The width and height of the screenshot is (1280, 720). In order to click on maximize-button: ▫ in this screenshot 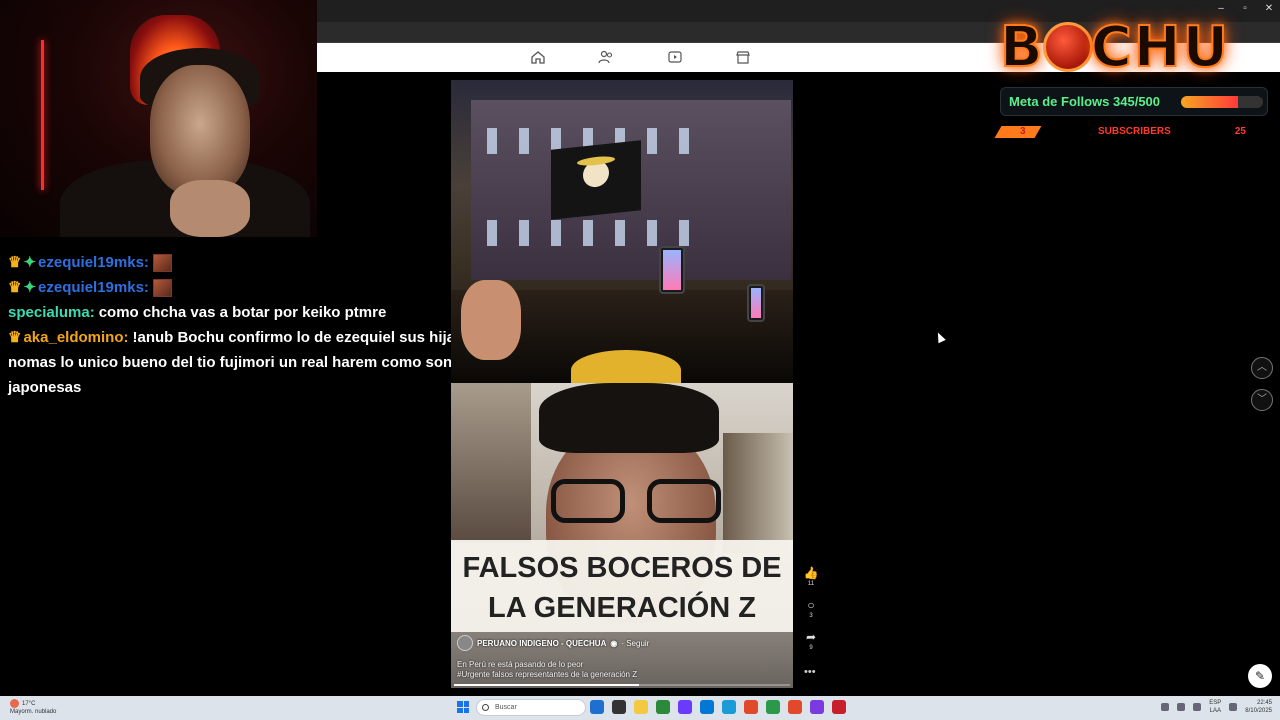, I will do `click(1245, 8)`.